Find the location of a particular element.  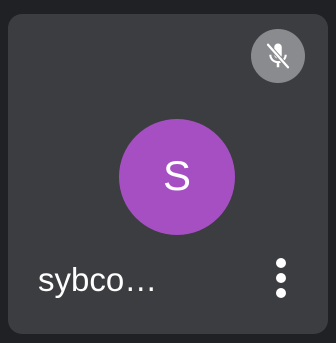

avatar-initial: S is located at coordinates (176, 175).